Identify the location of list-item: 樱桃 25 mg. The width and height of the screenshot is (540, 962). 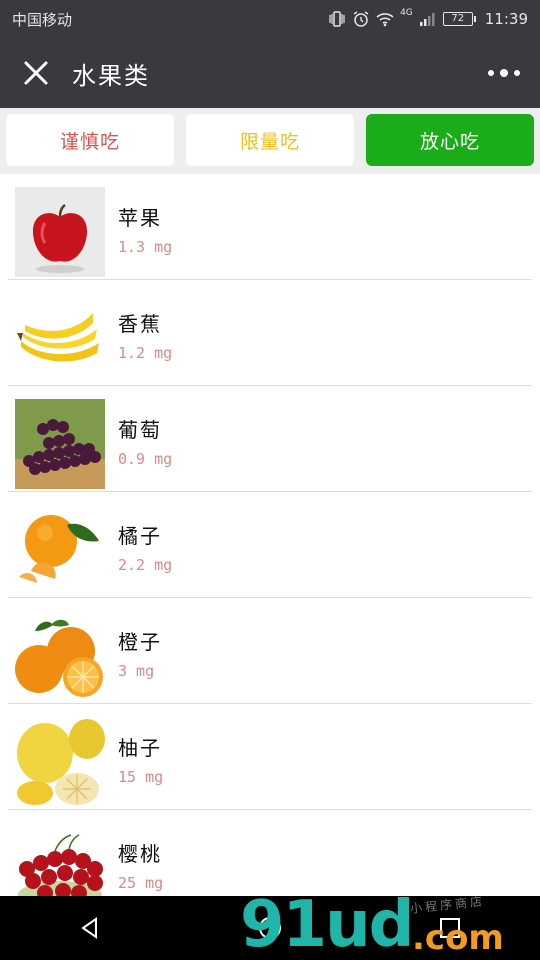
(270, 853).